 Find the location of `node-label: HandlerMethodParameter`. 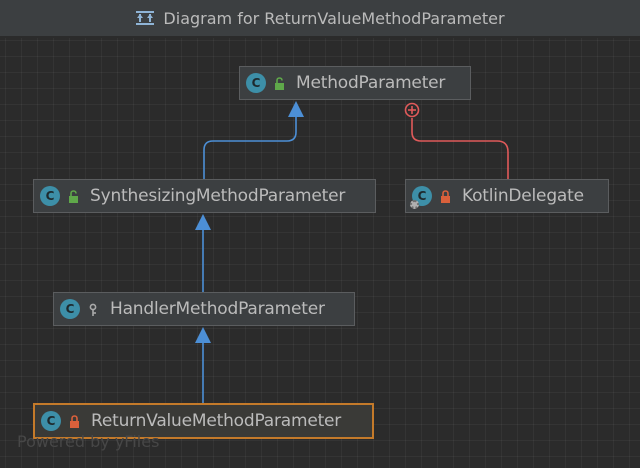

node-label: HandlerMethodParameter is located at coordinates (217, 309).